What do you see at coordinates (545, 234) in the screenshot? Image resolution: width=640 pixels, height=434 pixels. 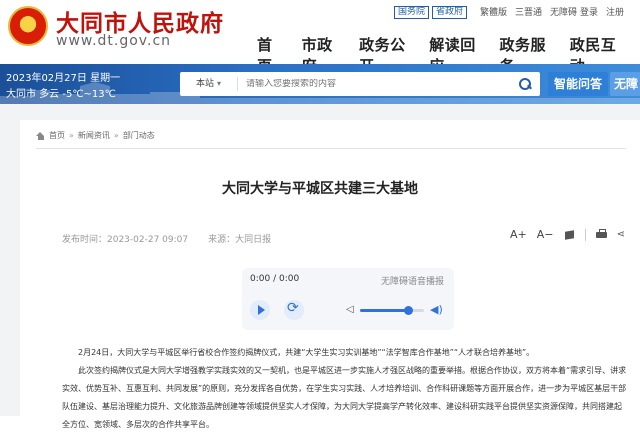 I see `font-decrease-button: A−` at bounding box center [545, 234].